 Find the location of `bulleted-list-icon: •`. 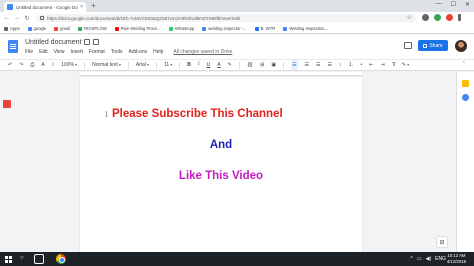

bulleted-list-icon: • is located at coordinates (362, 65).